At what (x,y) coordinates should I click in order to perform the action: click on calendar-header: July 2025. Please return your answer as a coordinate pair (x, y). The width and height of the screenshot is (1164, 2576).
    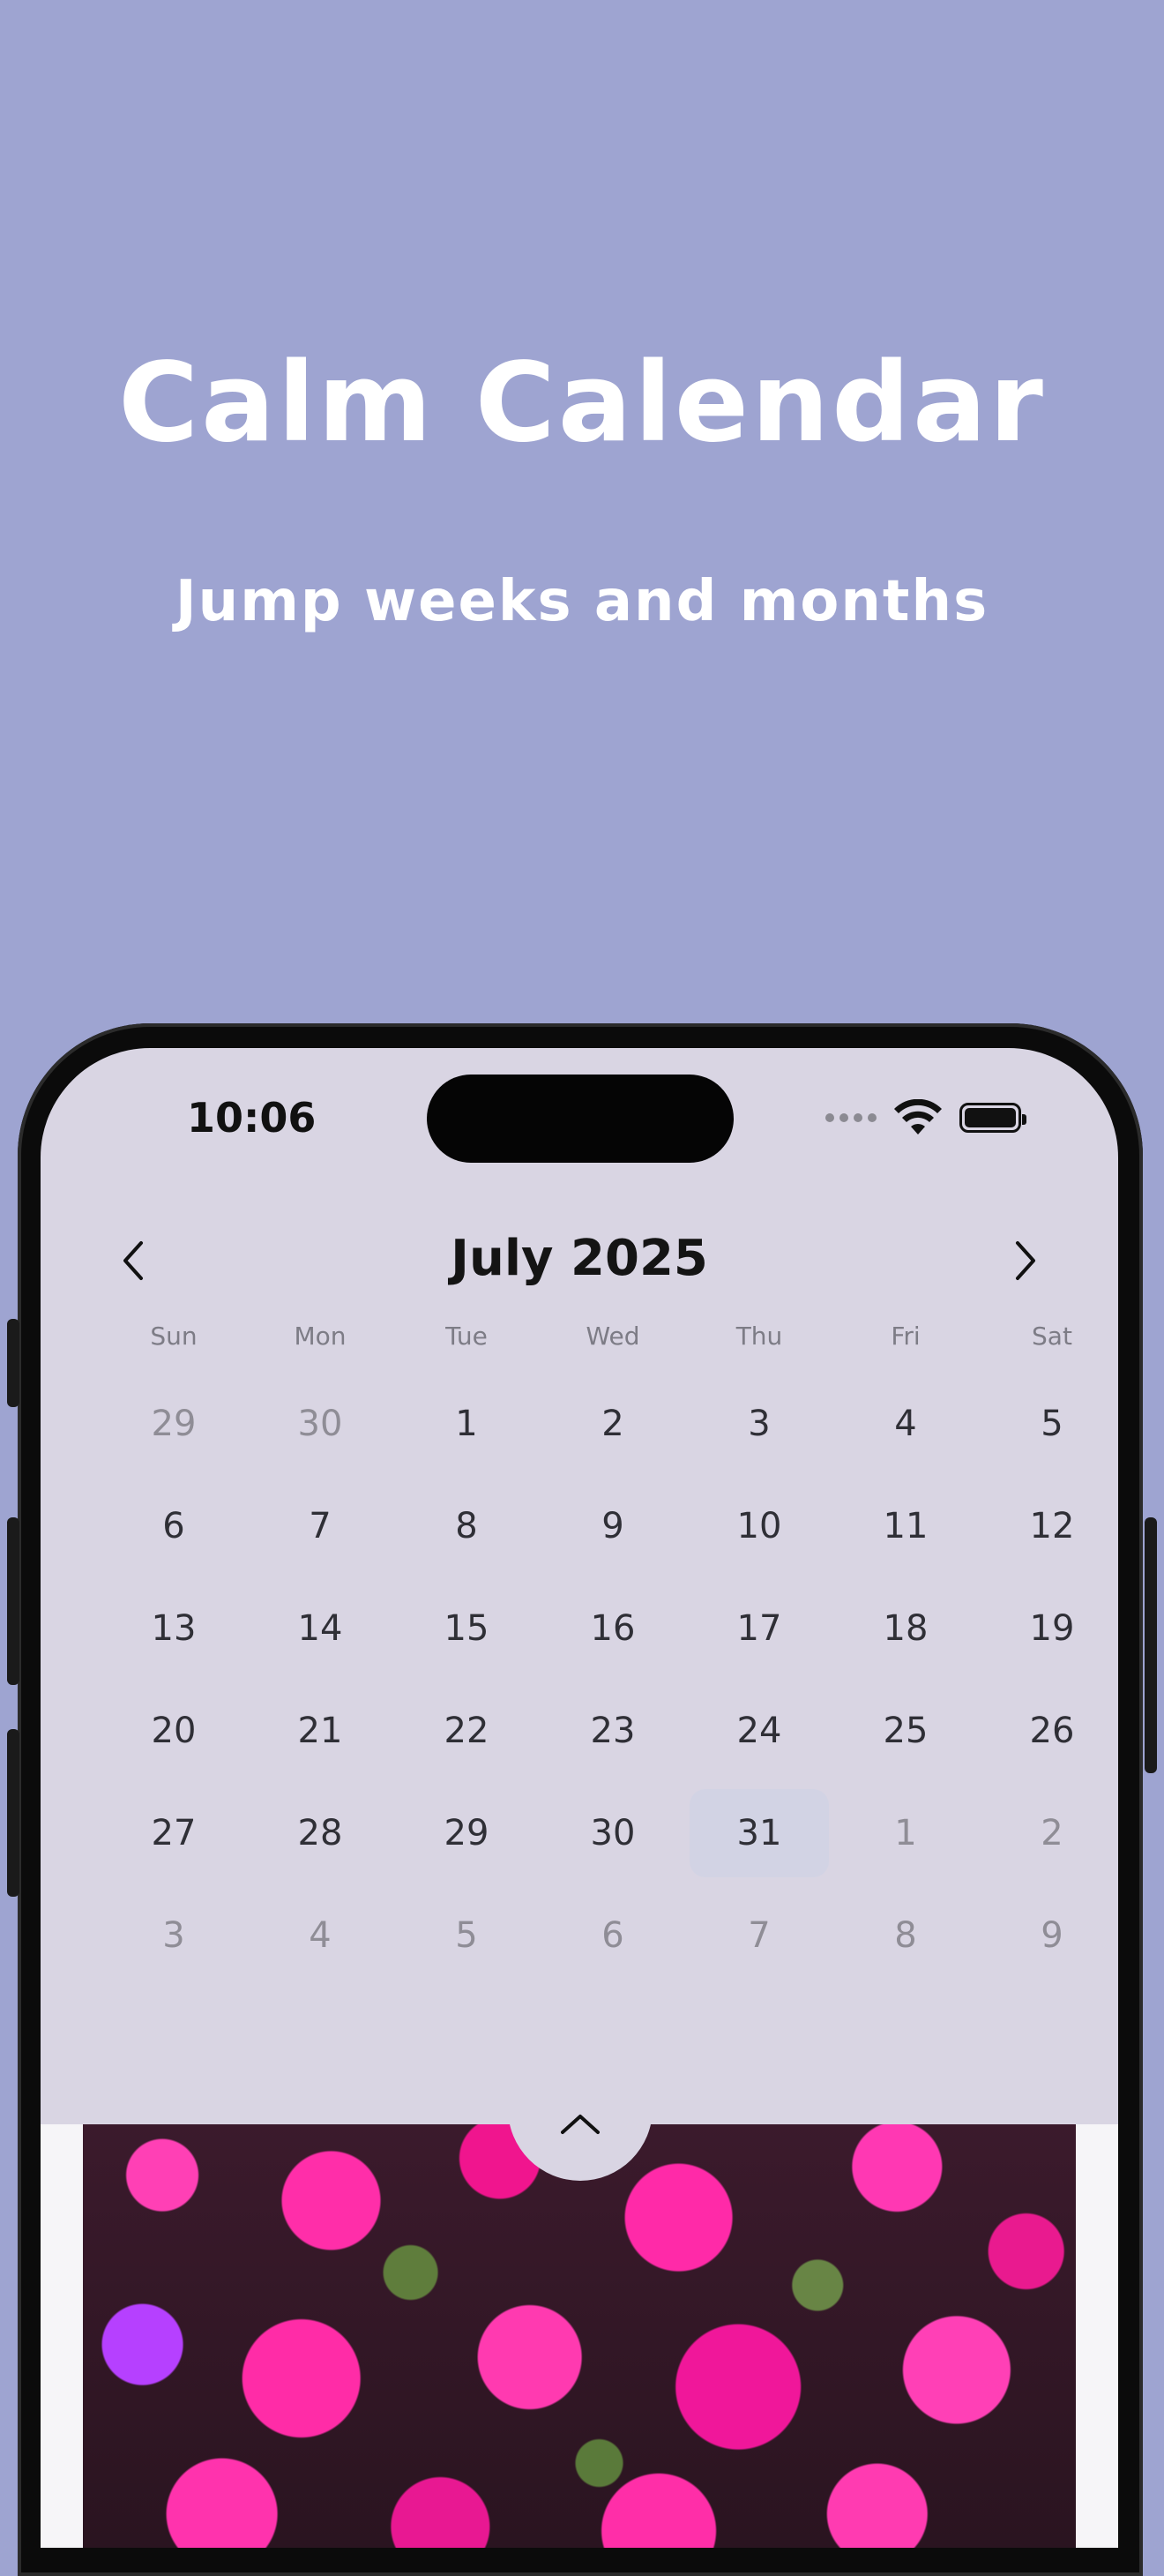
    Looking at the image, I should click on (579, 1260).